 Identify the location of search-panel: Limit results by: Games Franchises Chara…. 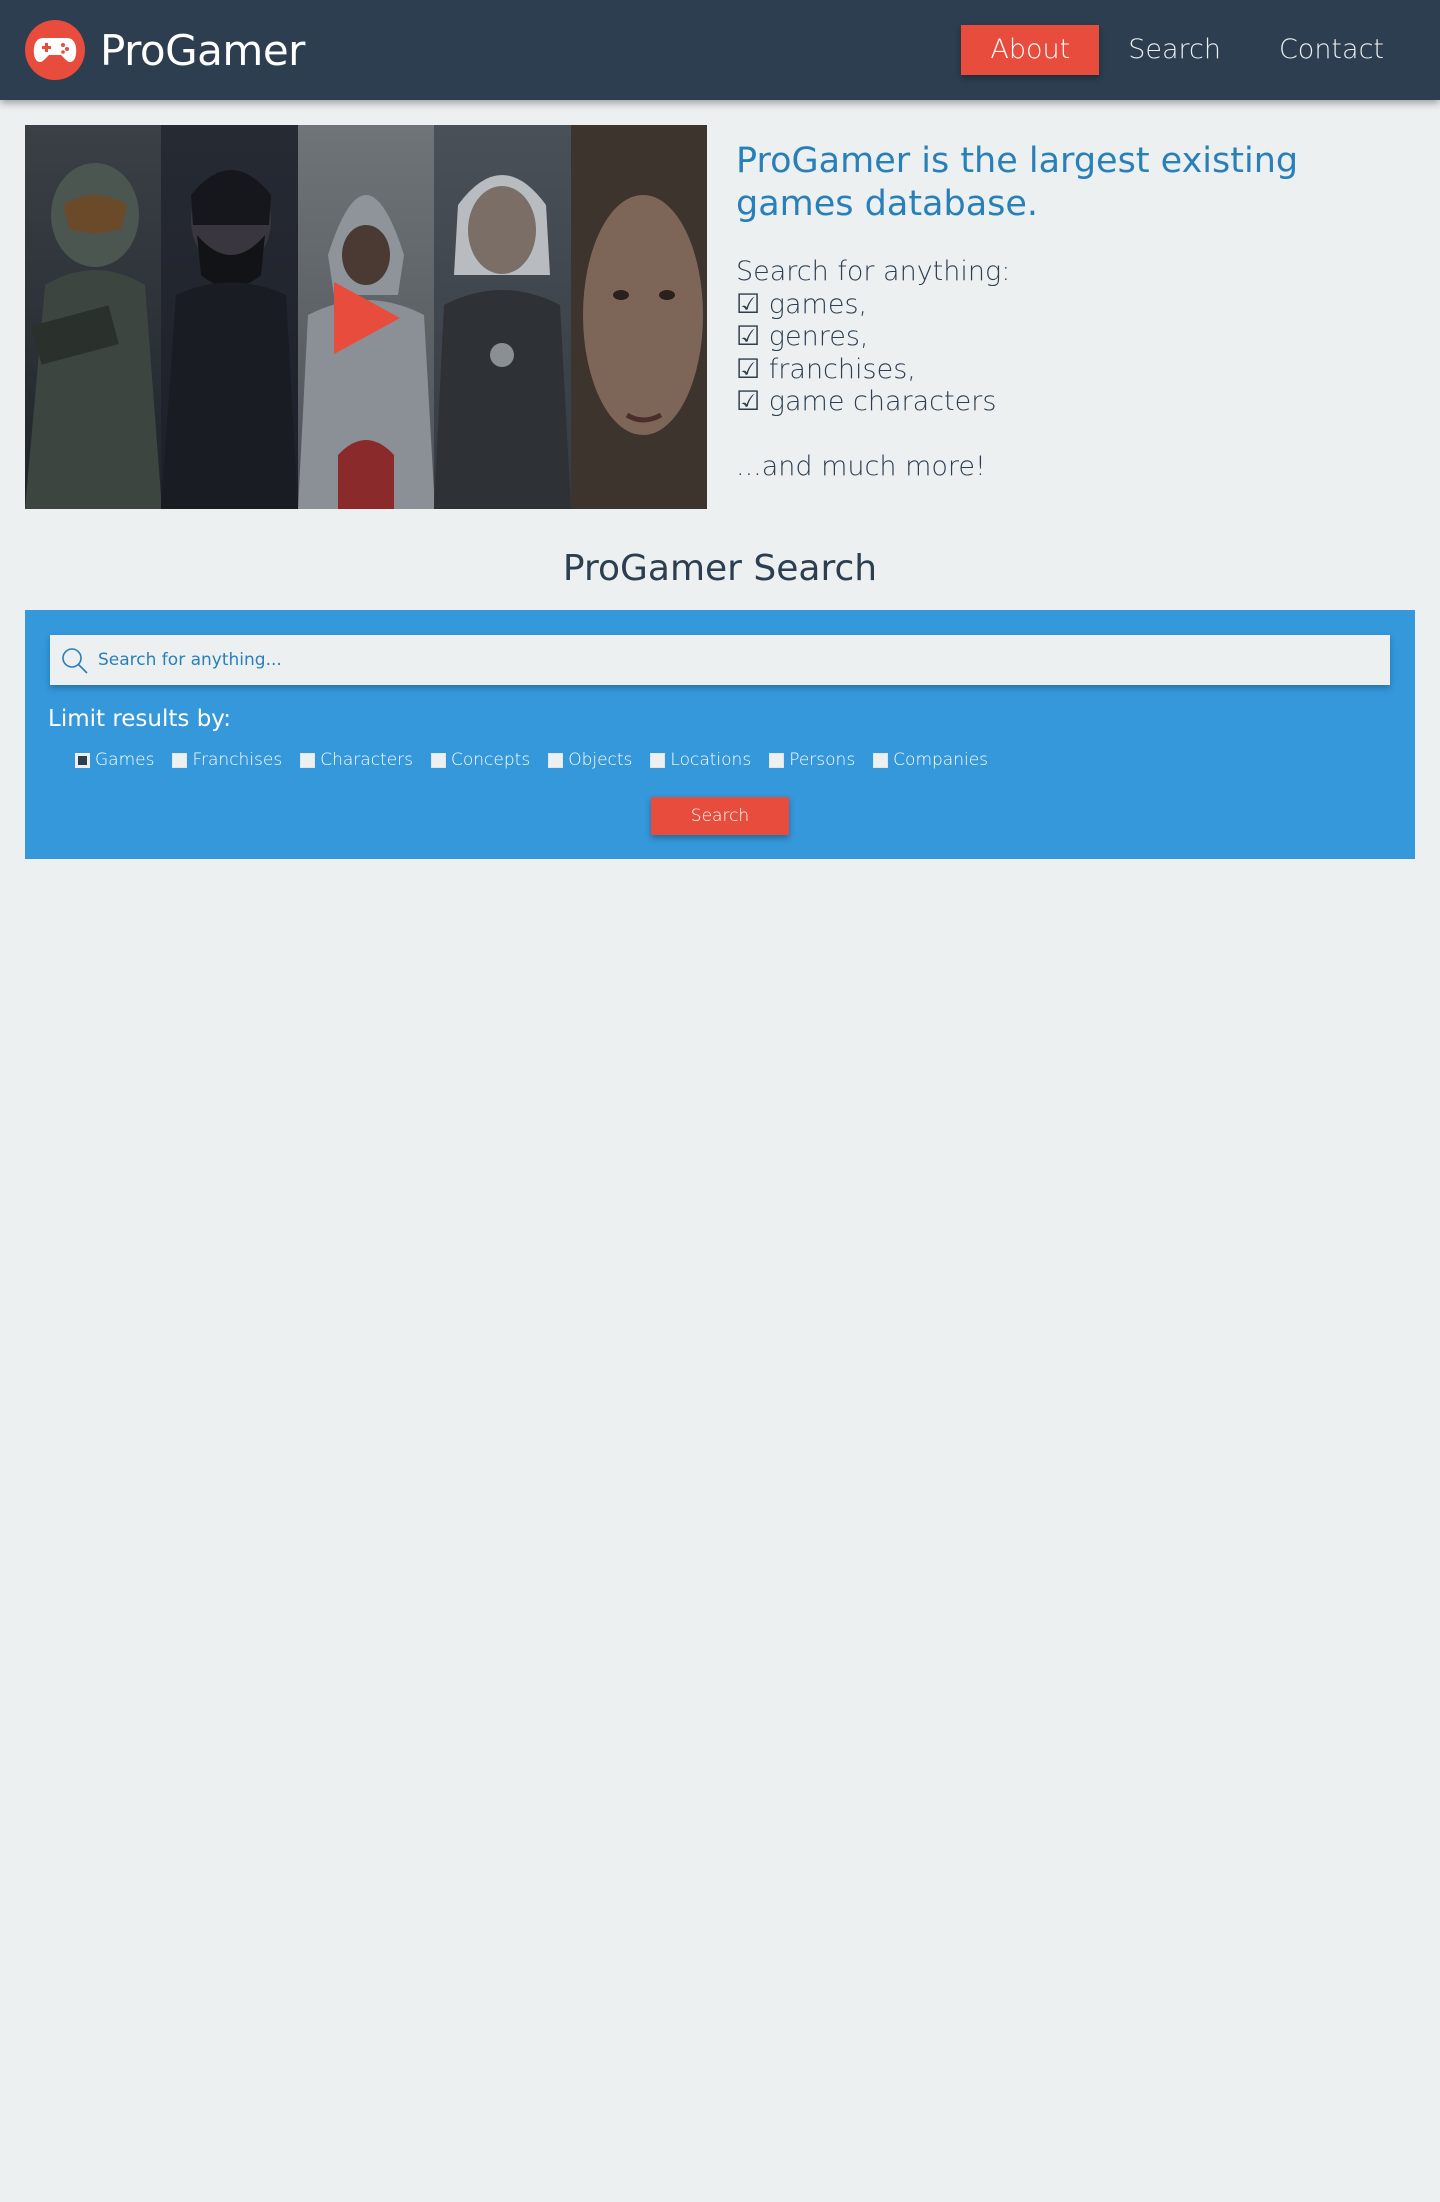
(720, 734).